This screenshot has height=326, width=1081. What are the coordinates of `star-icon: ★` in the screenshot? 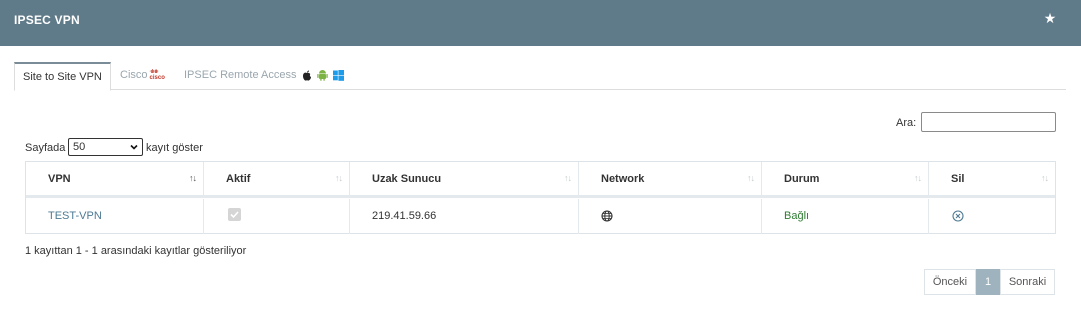 It's located at (1050, 18).